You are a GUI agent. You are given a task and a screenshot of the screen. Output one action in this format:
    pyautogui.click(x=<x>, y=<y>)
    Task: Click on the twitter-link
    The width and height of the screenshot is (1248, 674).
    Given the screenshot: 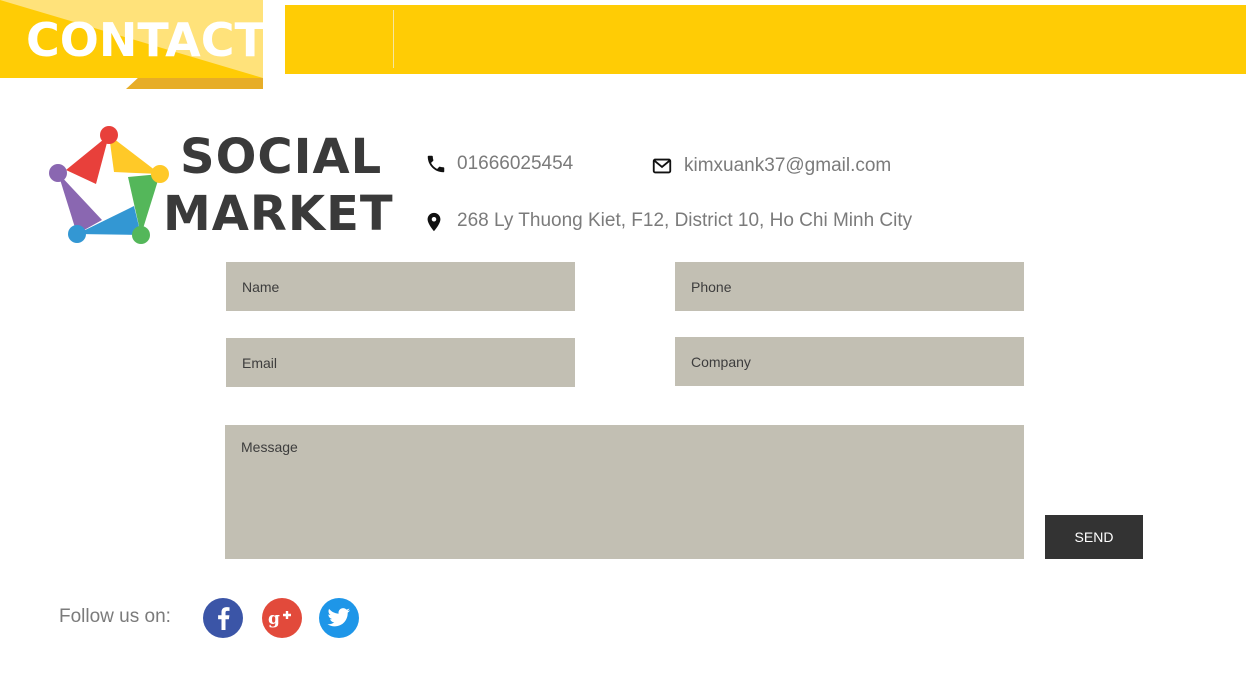 What is the action you would take?
    pyautogui.click(x=339, y=618)
    